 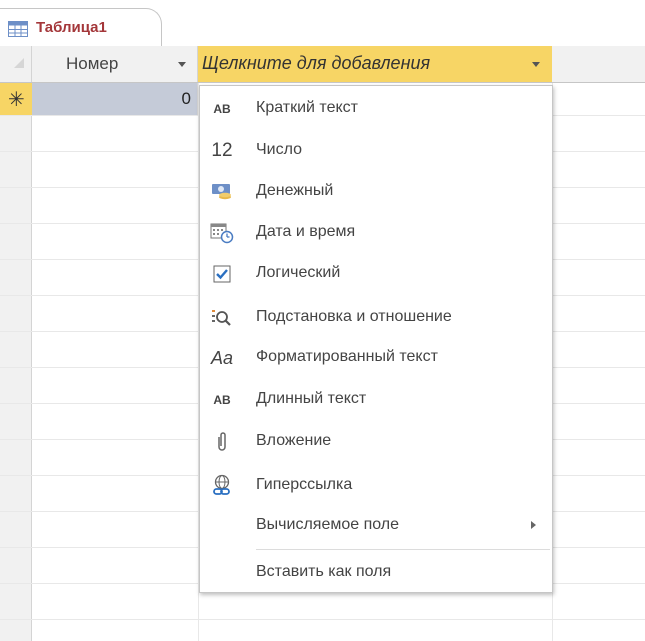 I want to click on lookup-icon, so click(x=222, y=318).